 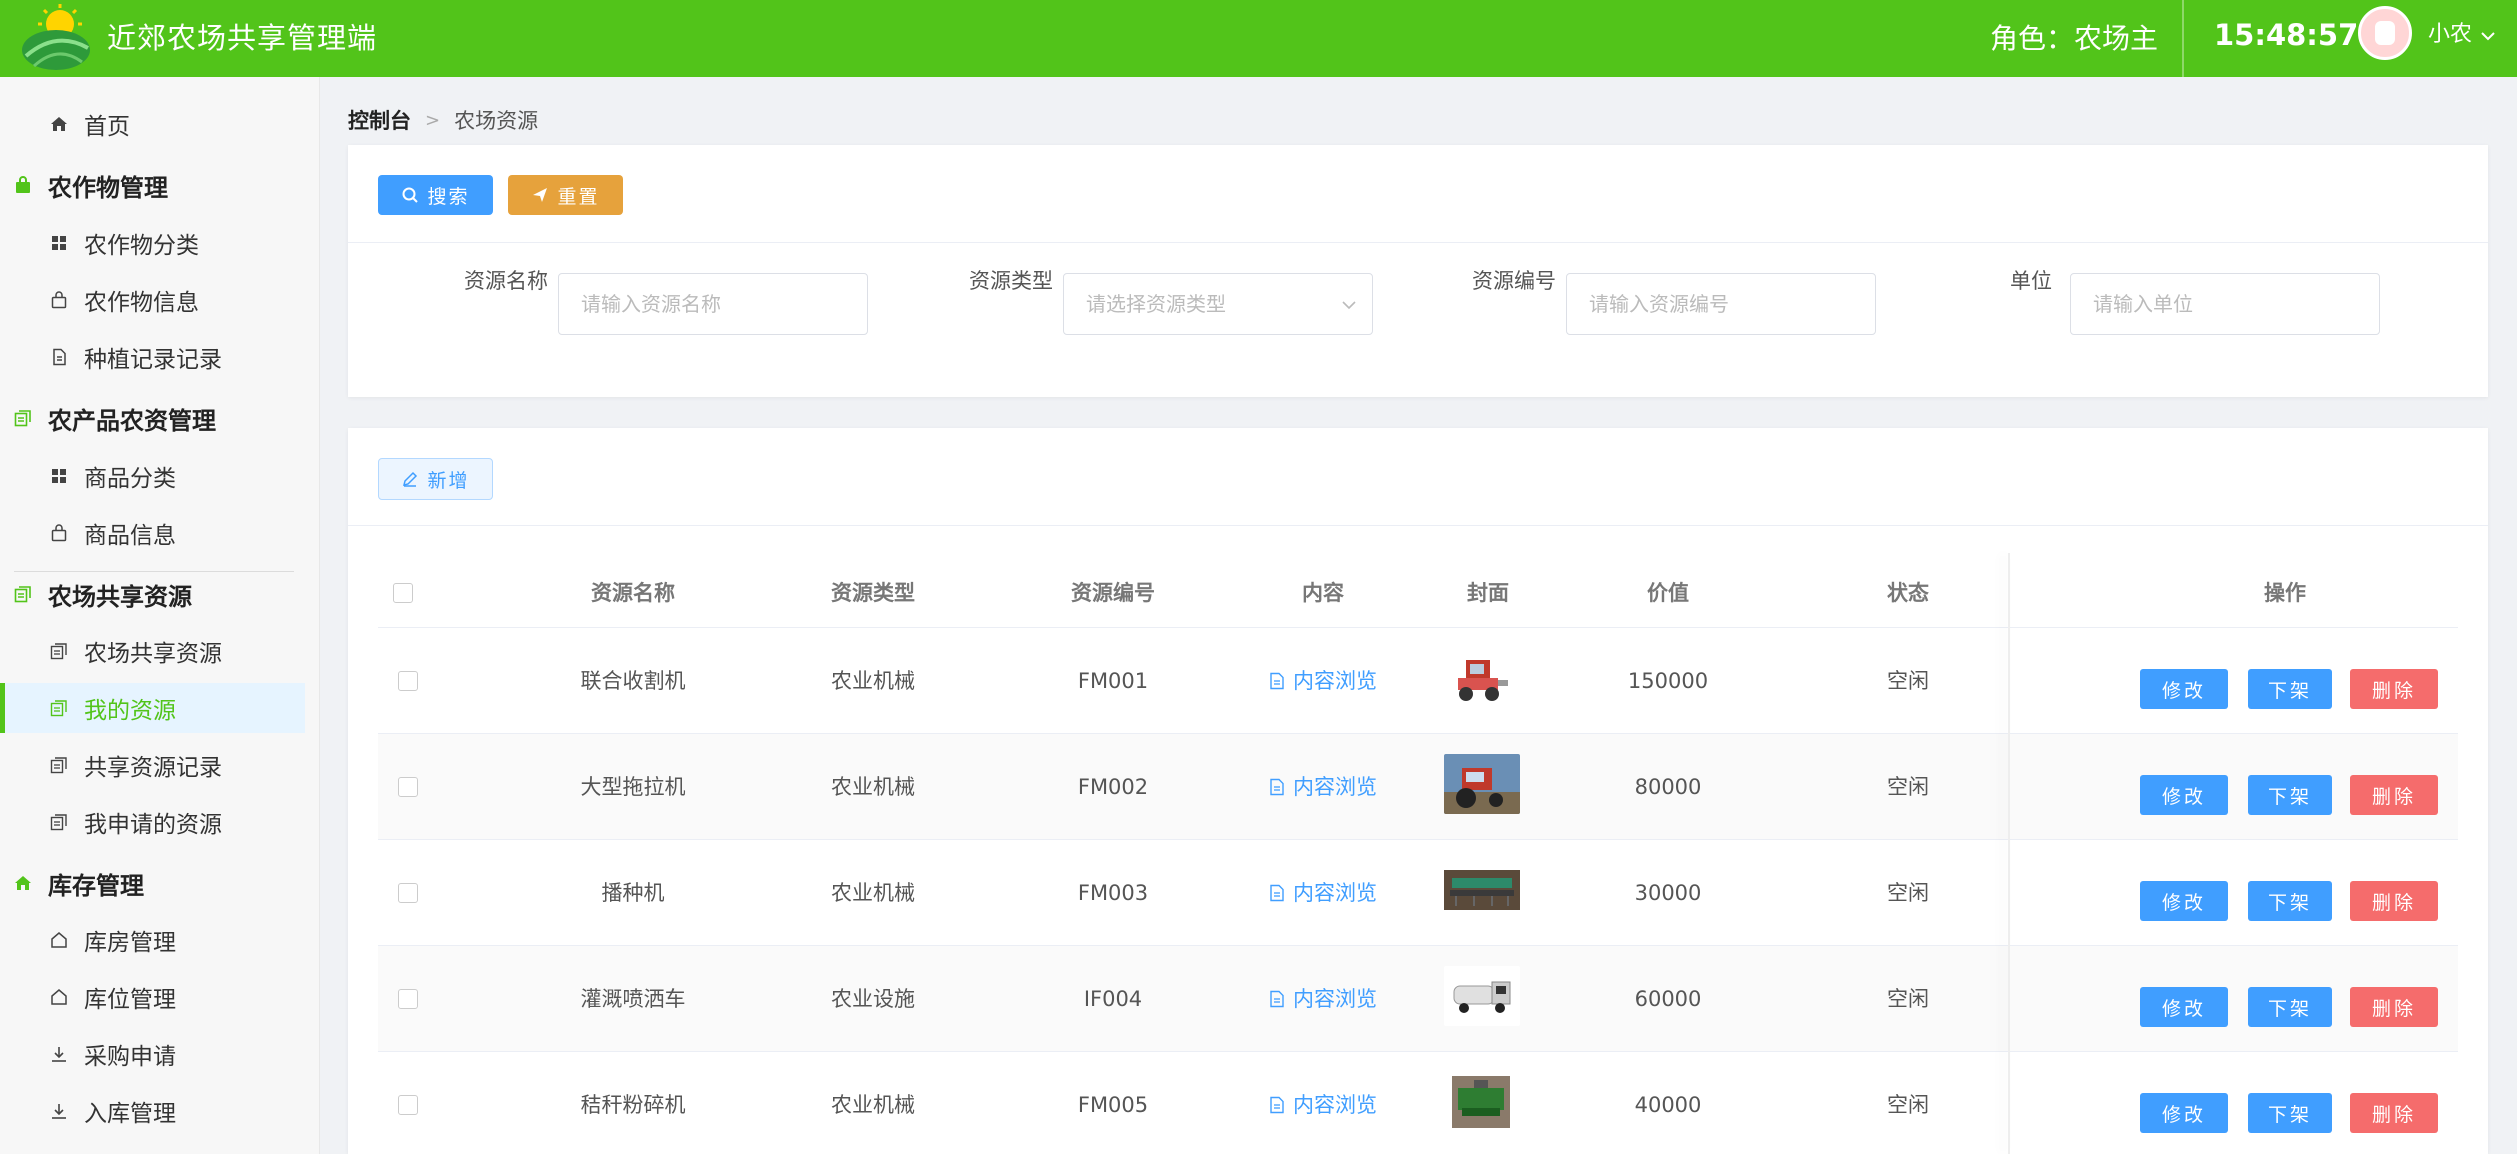 I want to click on cell-value: 30000, so click(x=1668, y=893).